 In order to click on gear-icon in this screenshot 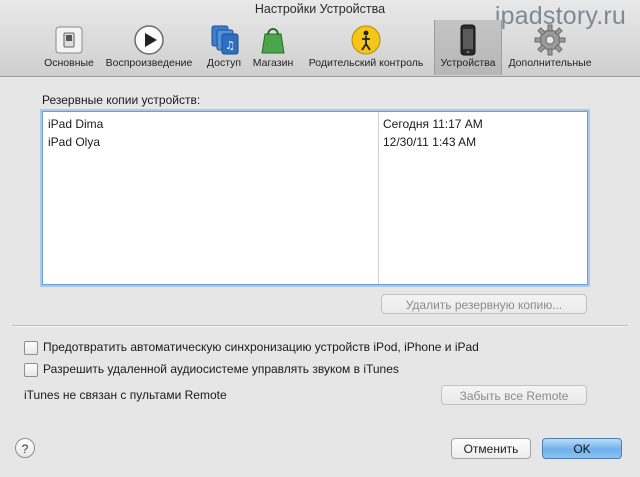, I will do `click(550, 40)`.